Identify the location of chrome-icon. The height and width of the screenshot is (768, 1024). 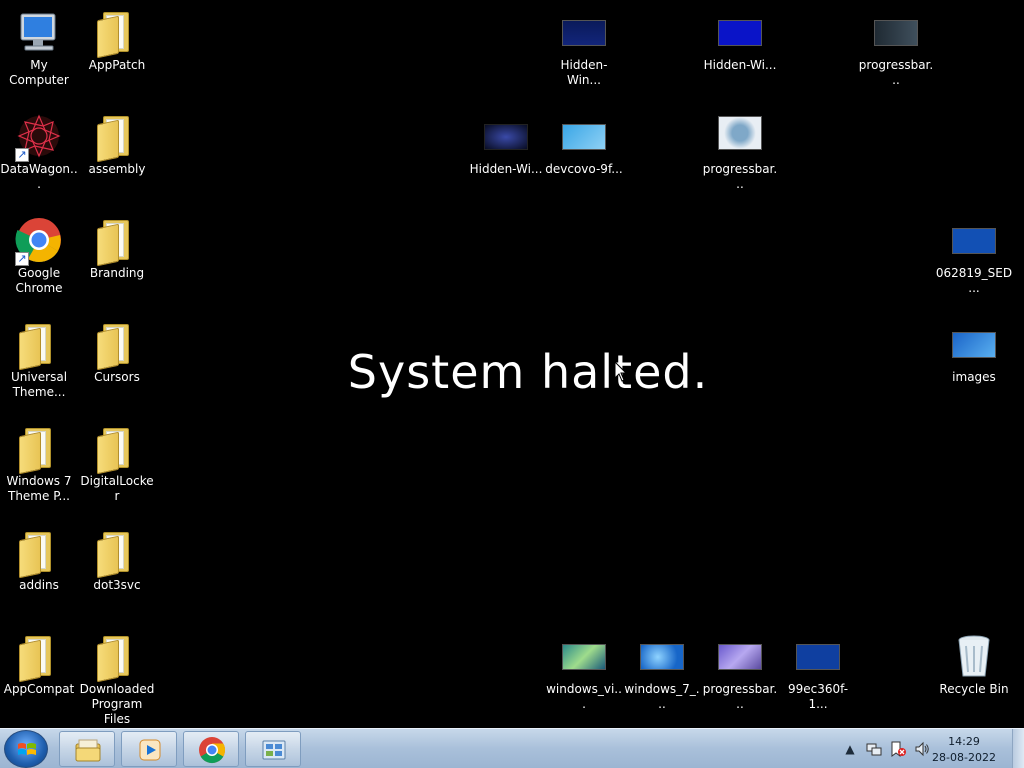
(212, 750).